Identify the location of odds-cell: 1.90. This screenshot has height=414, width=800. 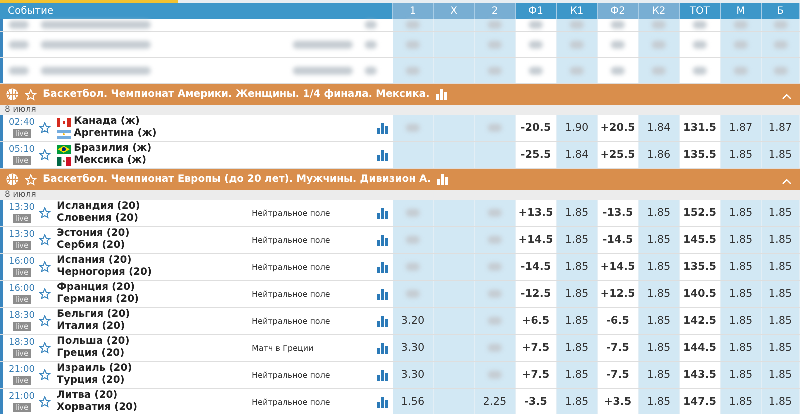
(577, 128).